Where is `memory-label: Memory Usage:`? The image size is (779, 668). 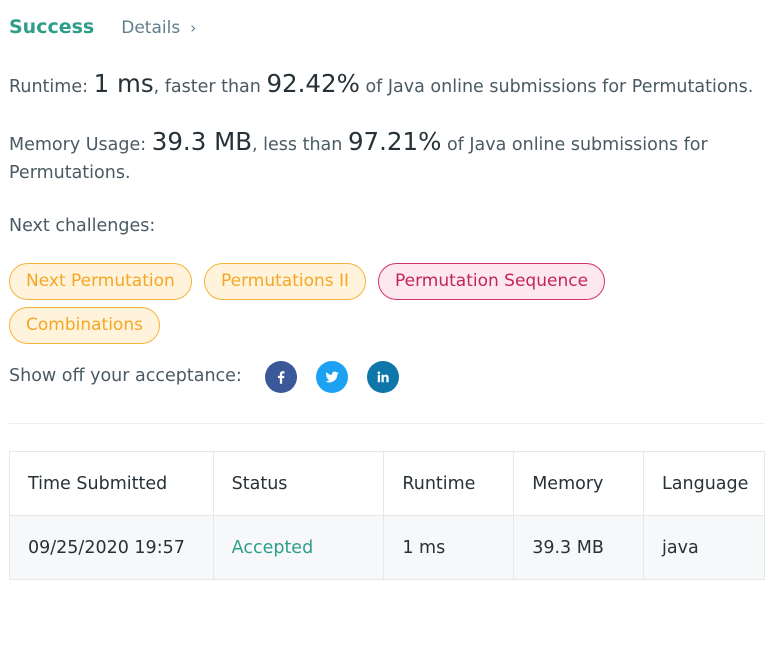 memory-label: Memory Usage: is located at coordinates (78, 145).